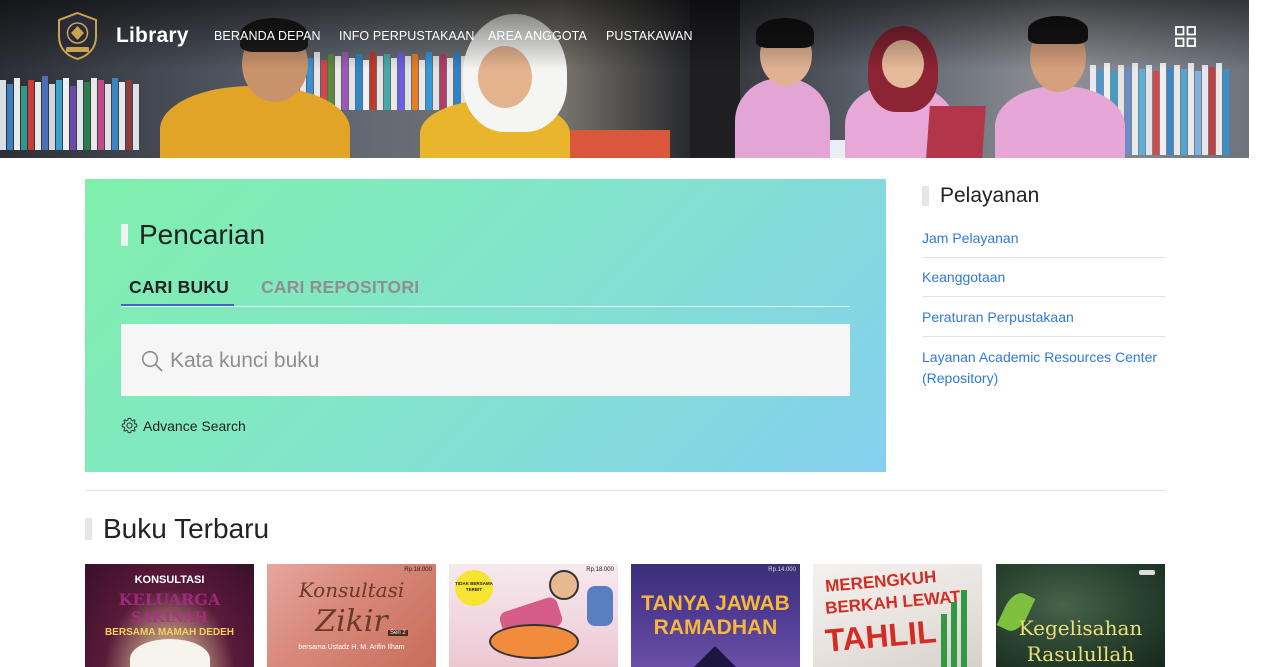  What do you see at coordinates (169, 580) in the screenshot?
I see `book-title-line: KONSULTASI` at bounding box center [169, 580].